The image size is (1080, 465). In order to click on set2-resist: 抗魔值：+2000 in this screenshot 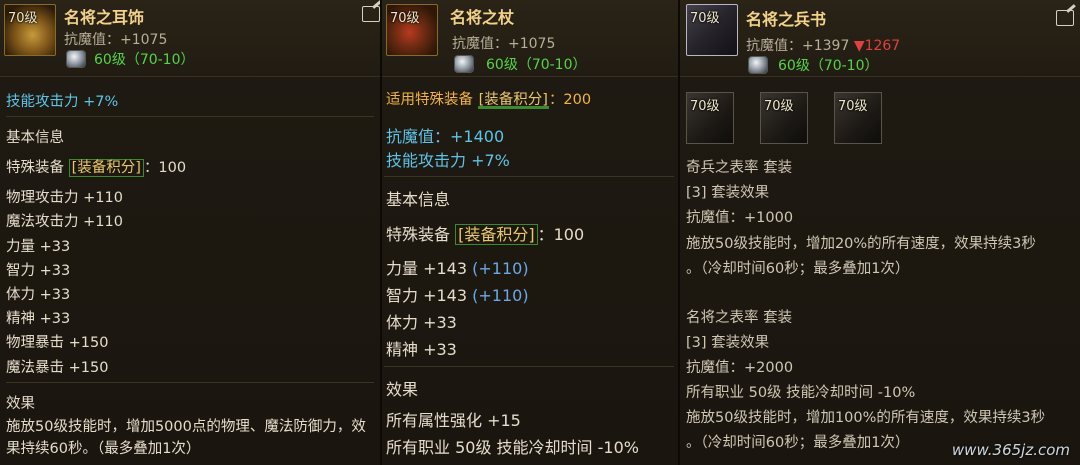, I will do `click(740, 368)`.